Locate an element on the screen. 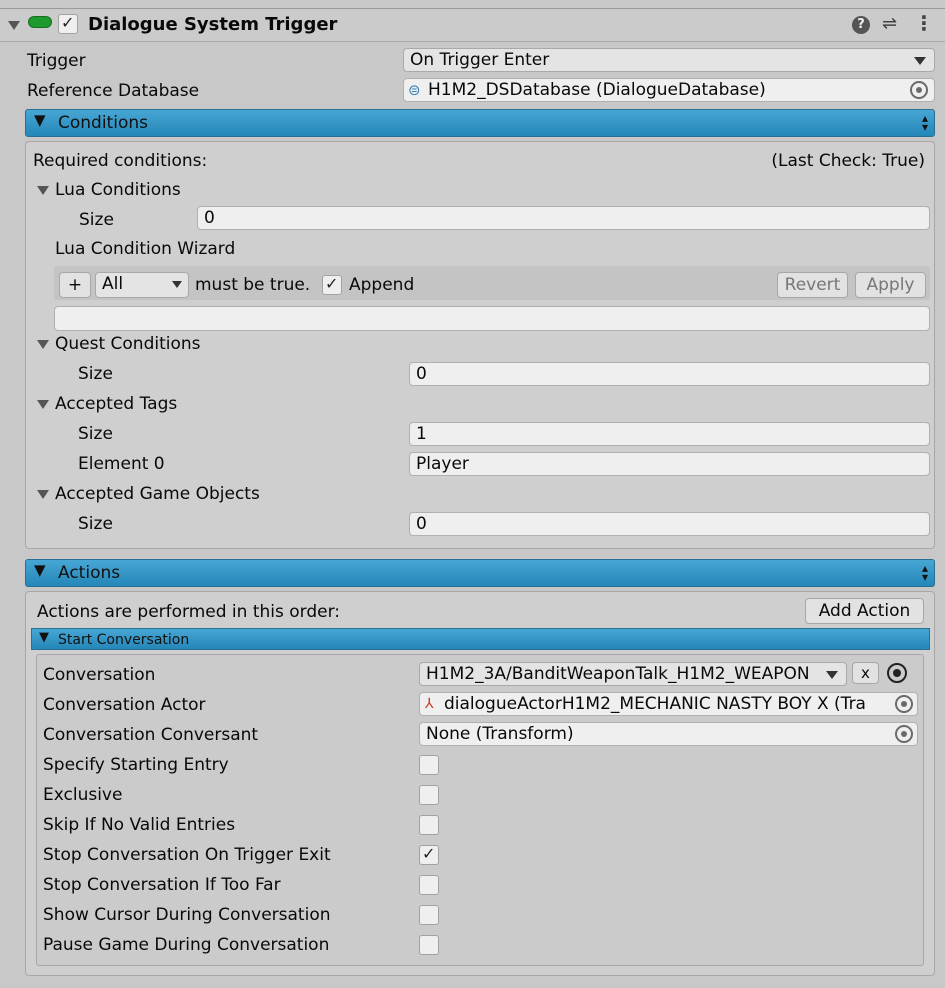 The image size is (945, 988). show-cursor-checkbox is located at coordinates (429, 915).